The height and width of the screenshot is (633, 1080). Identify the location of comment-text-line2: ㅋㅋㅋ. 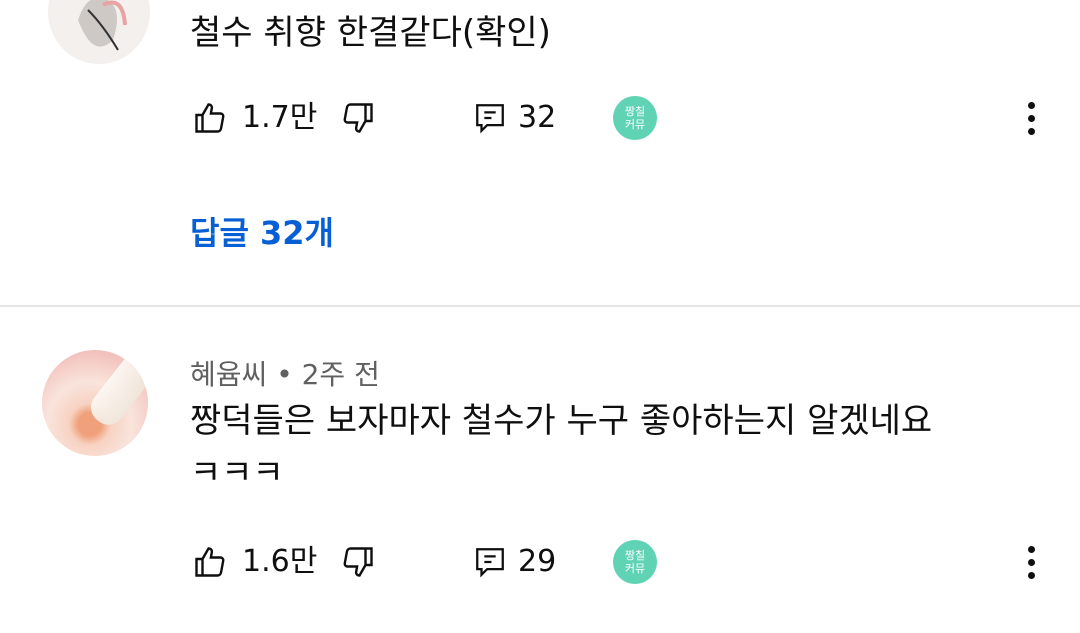
(237, 473).